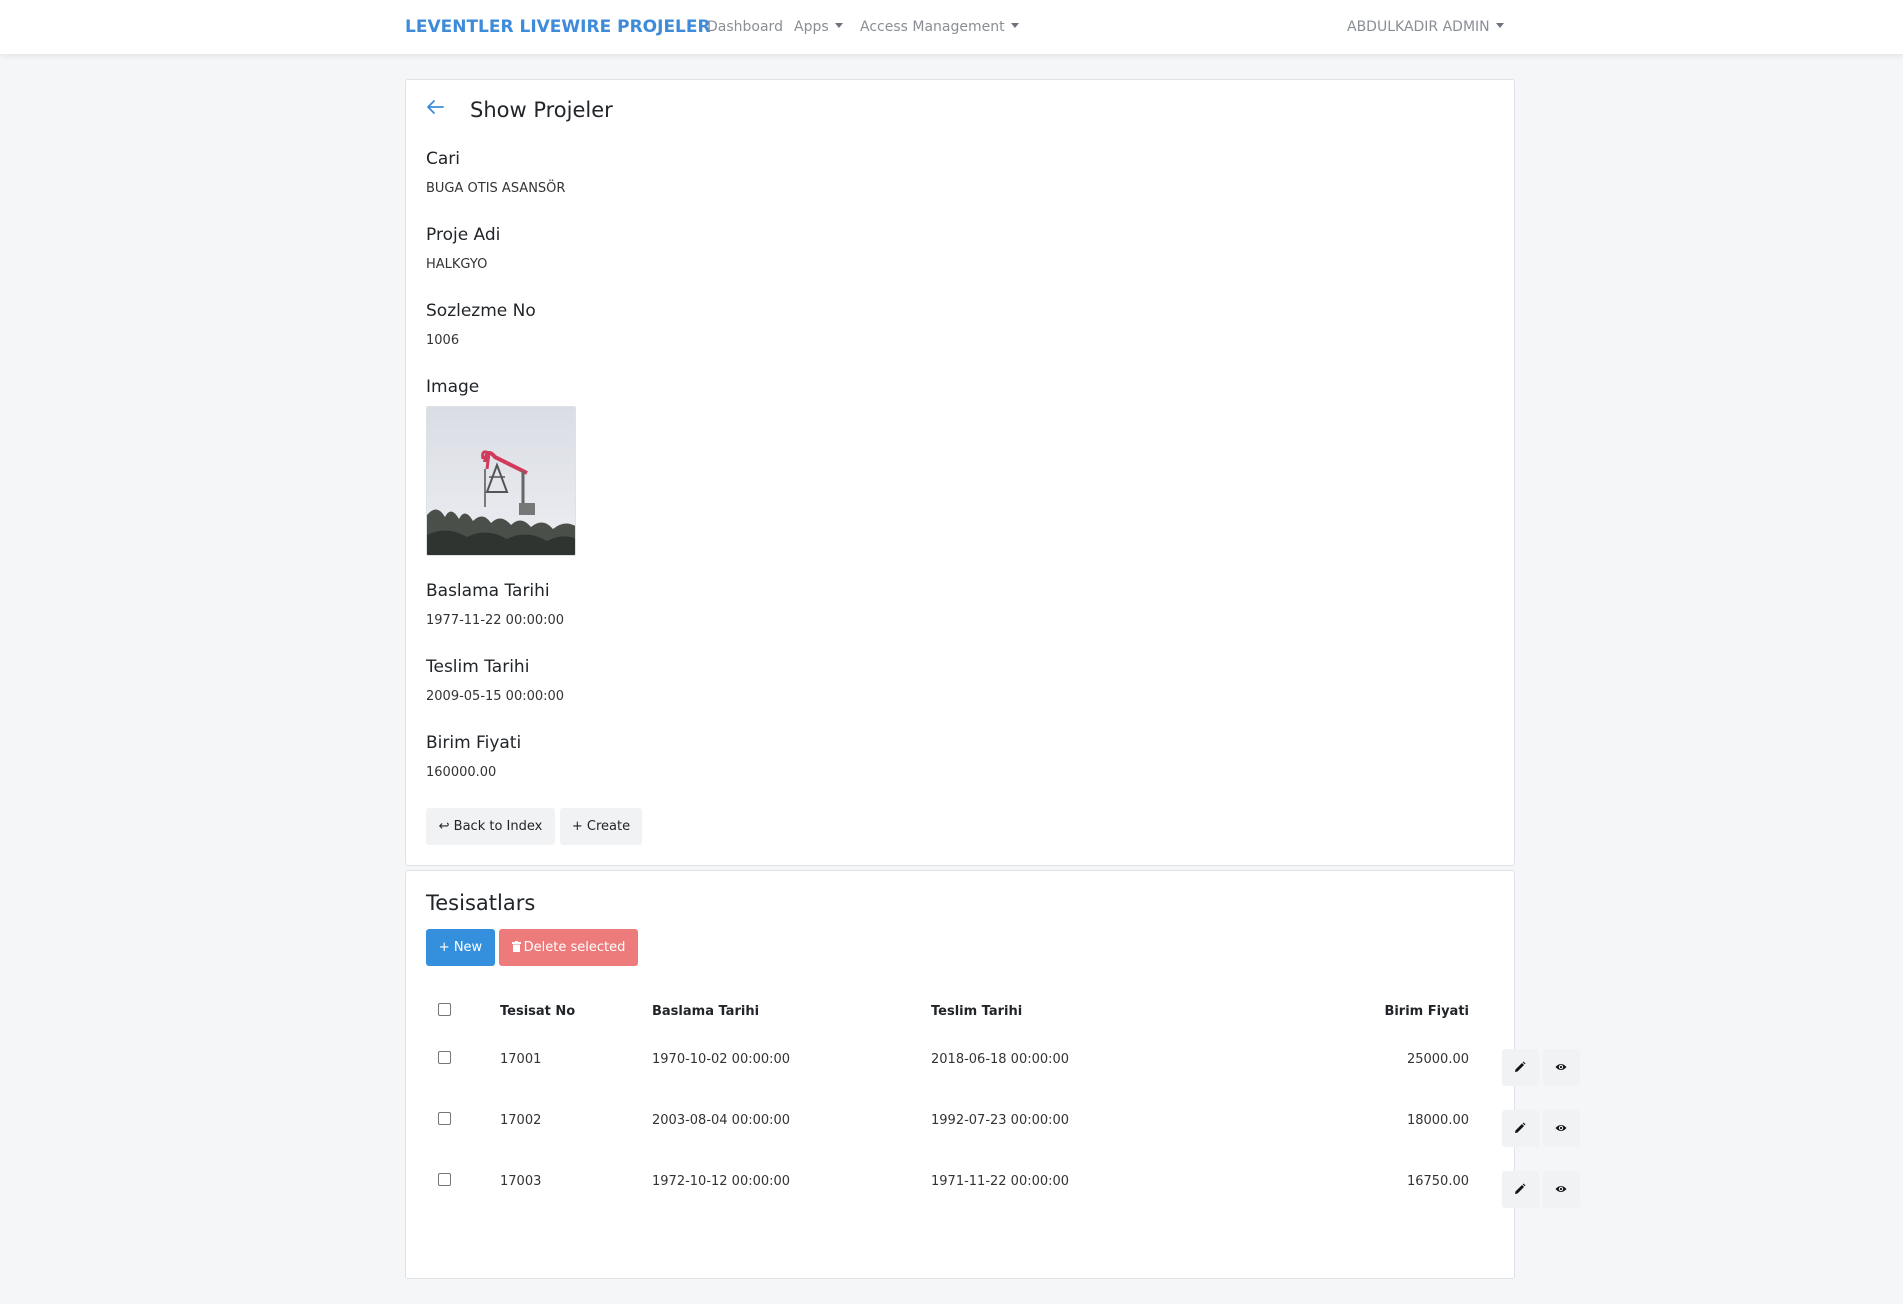 This screenshot has height=1304, width=1903. What do you see at coordinates (601, 826) in the screenshot?
I see `create-button: + Create` at bounding box center [601, 826].